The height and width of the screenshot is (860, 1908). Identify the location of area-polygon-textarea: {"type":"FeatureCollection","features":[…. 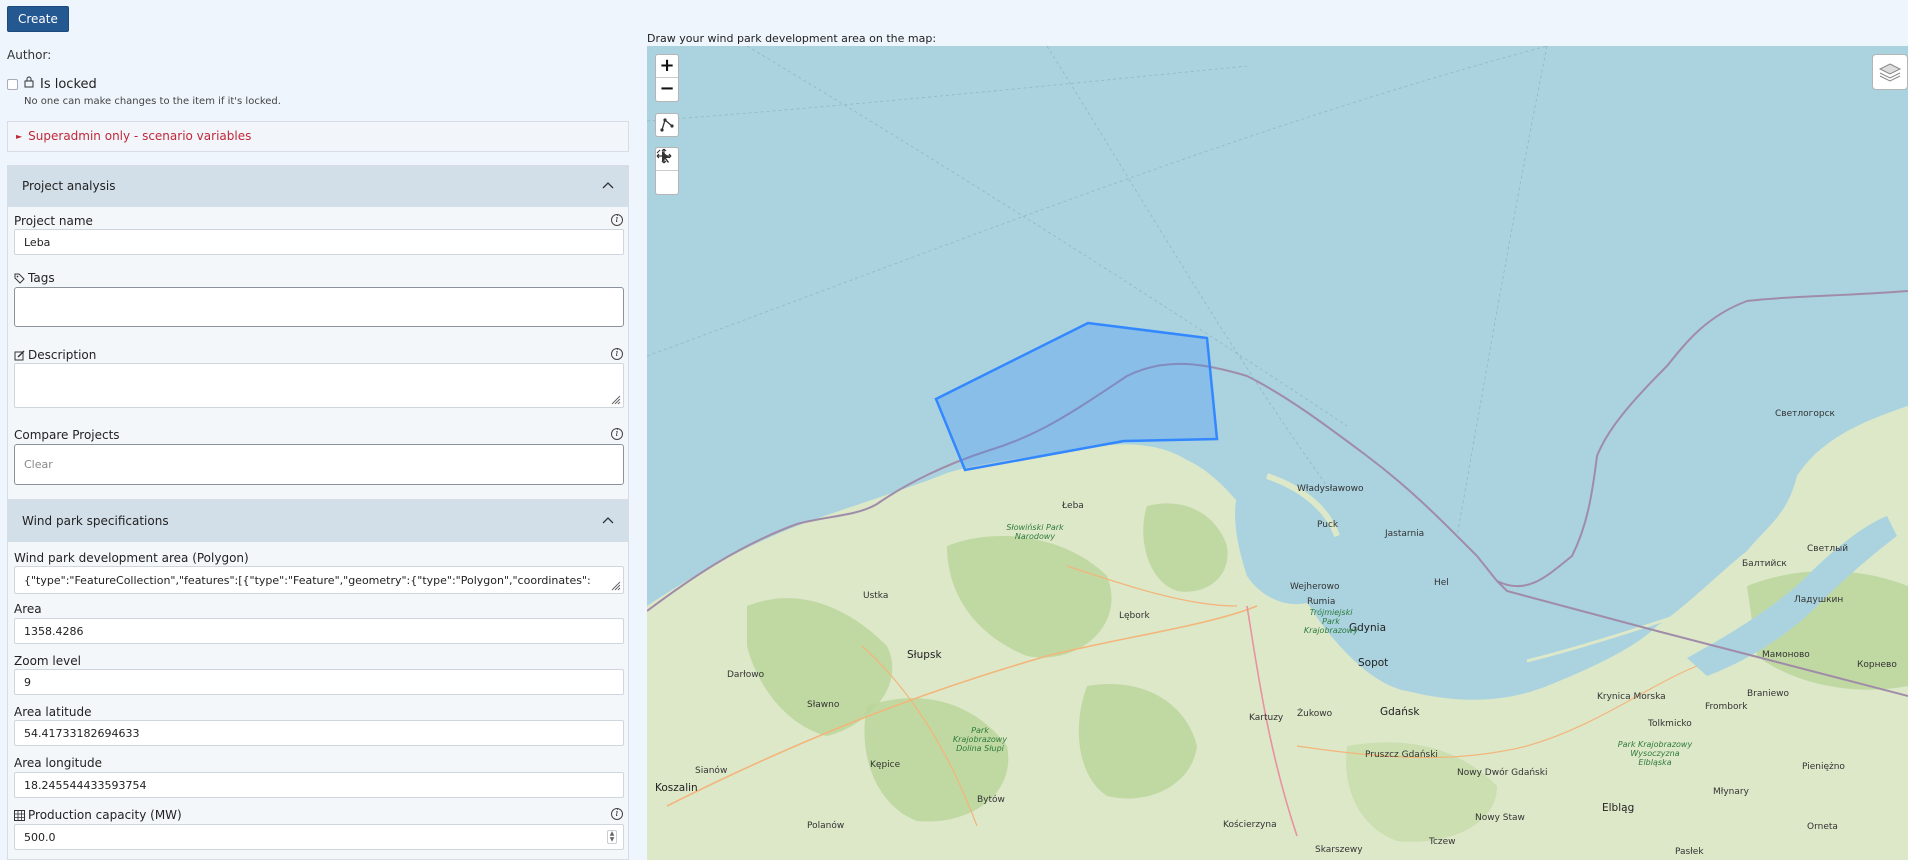
(319, 580).